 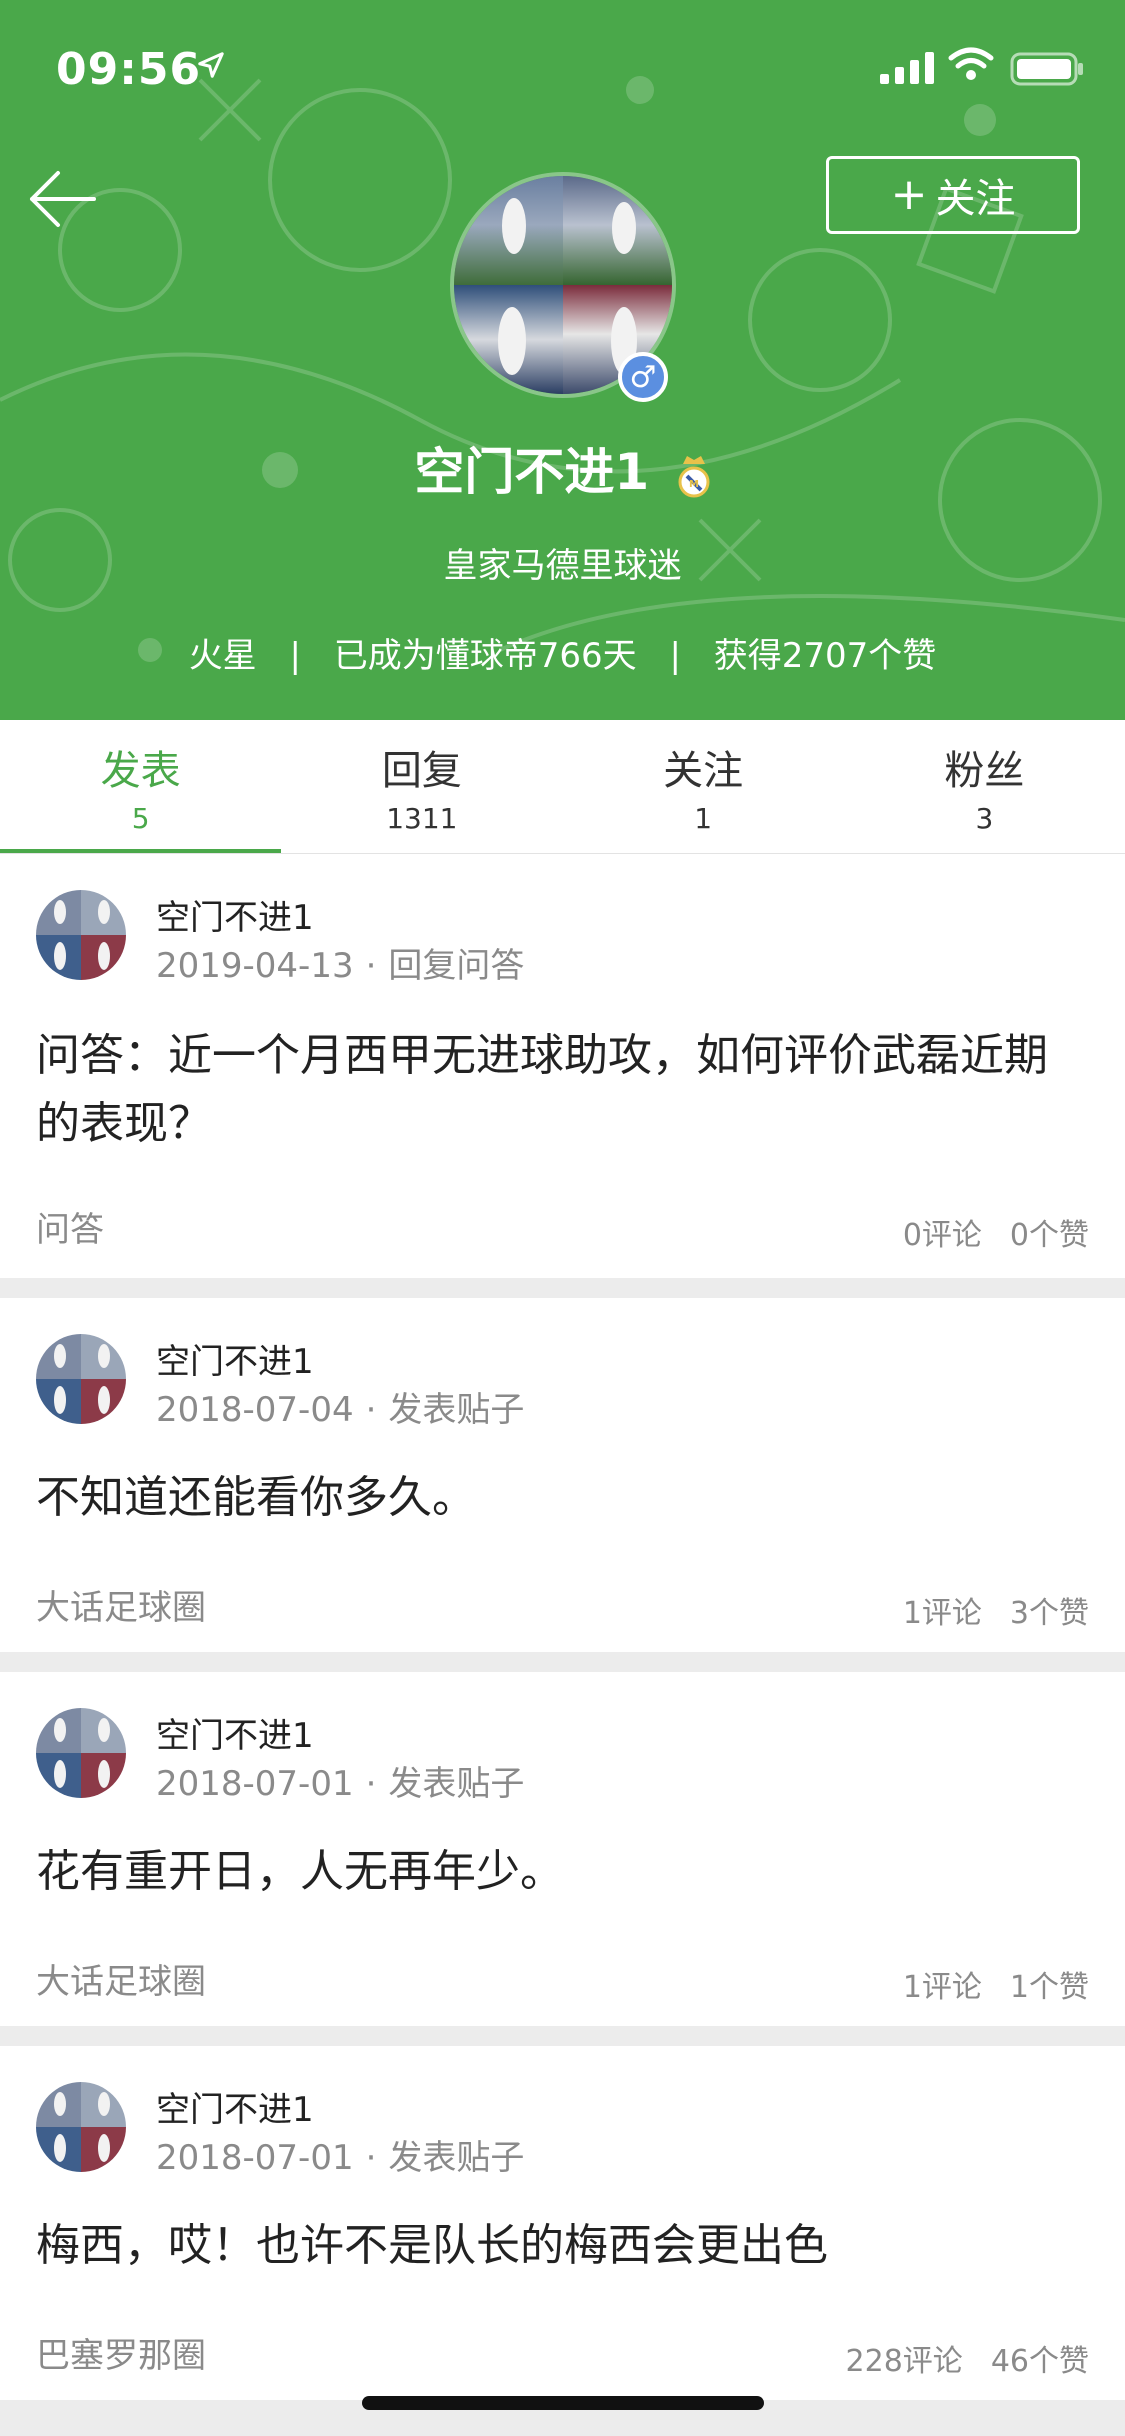 What do you see at coordinates (129, 69) in the screenshot?
I see `status-time: 09:56` at bounding box center [129, 69].